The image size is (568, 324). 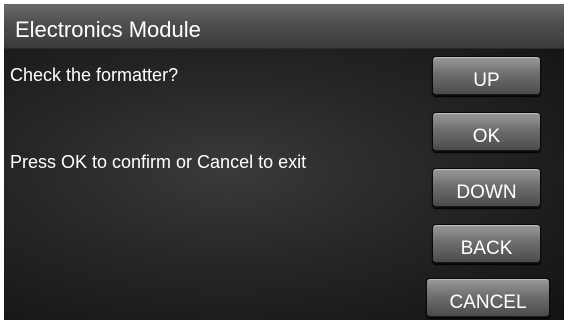 What do you see at coordinates (486, 192) in the screenshot?
I see `down-button-label: DOWN` at bounding box center [486, 192].